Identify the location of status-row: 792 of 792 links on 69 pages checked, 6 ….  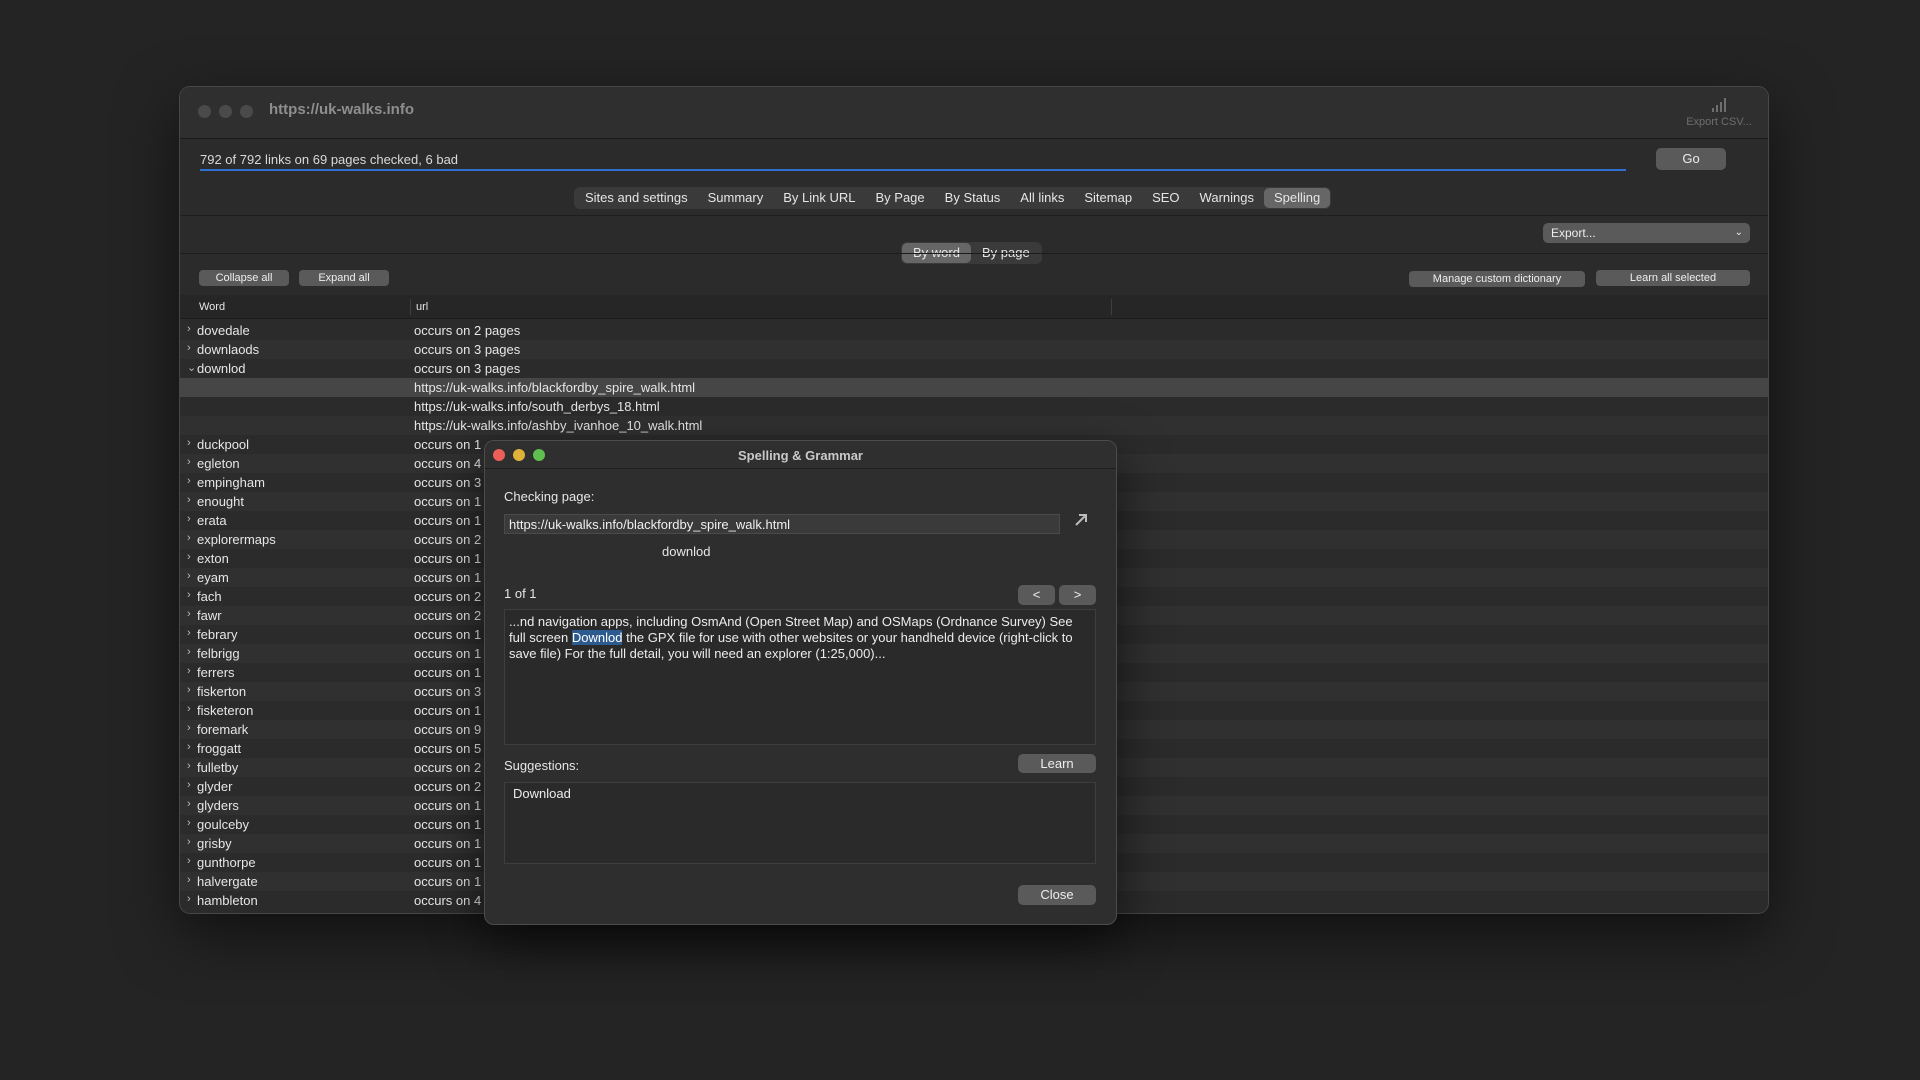
(974, 160).